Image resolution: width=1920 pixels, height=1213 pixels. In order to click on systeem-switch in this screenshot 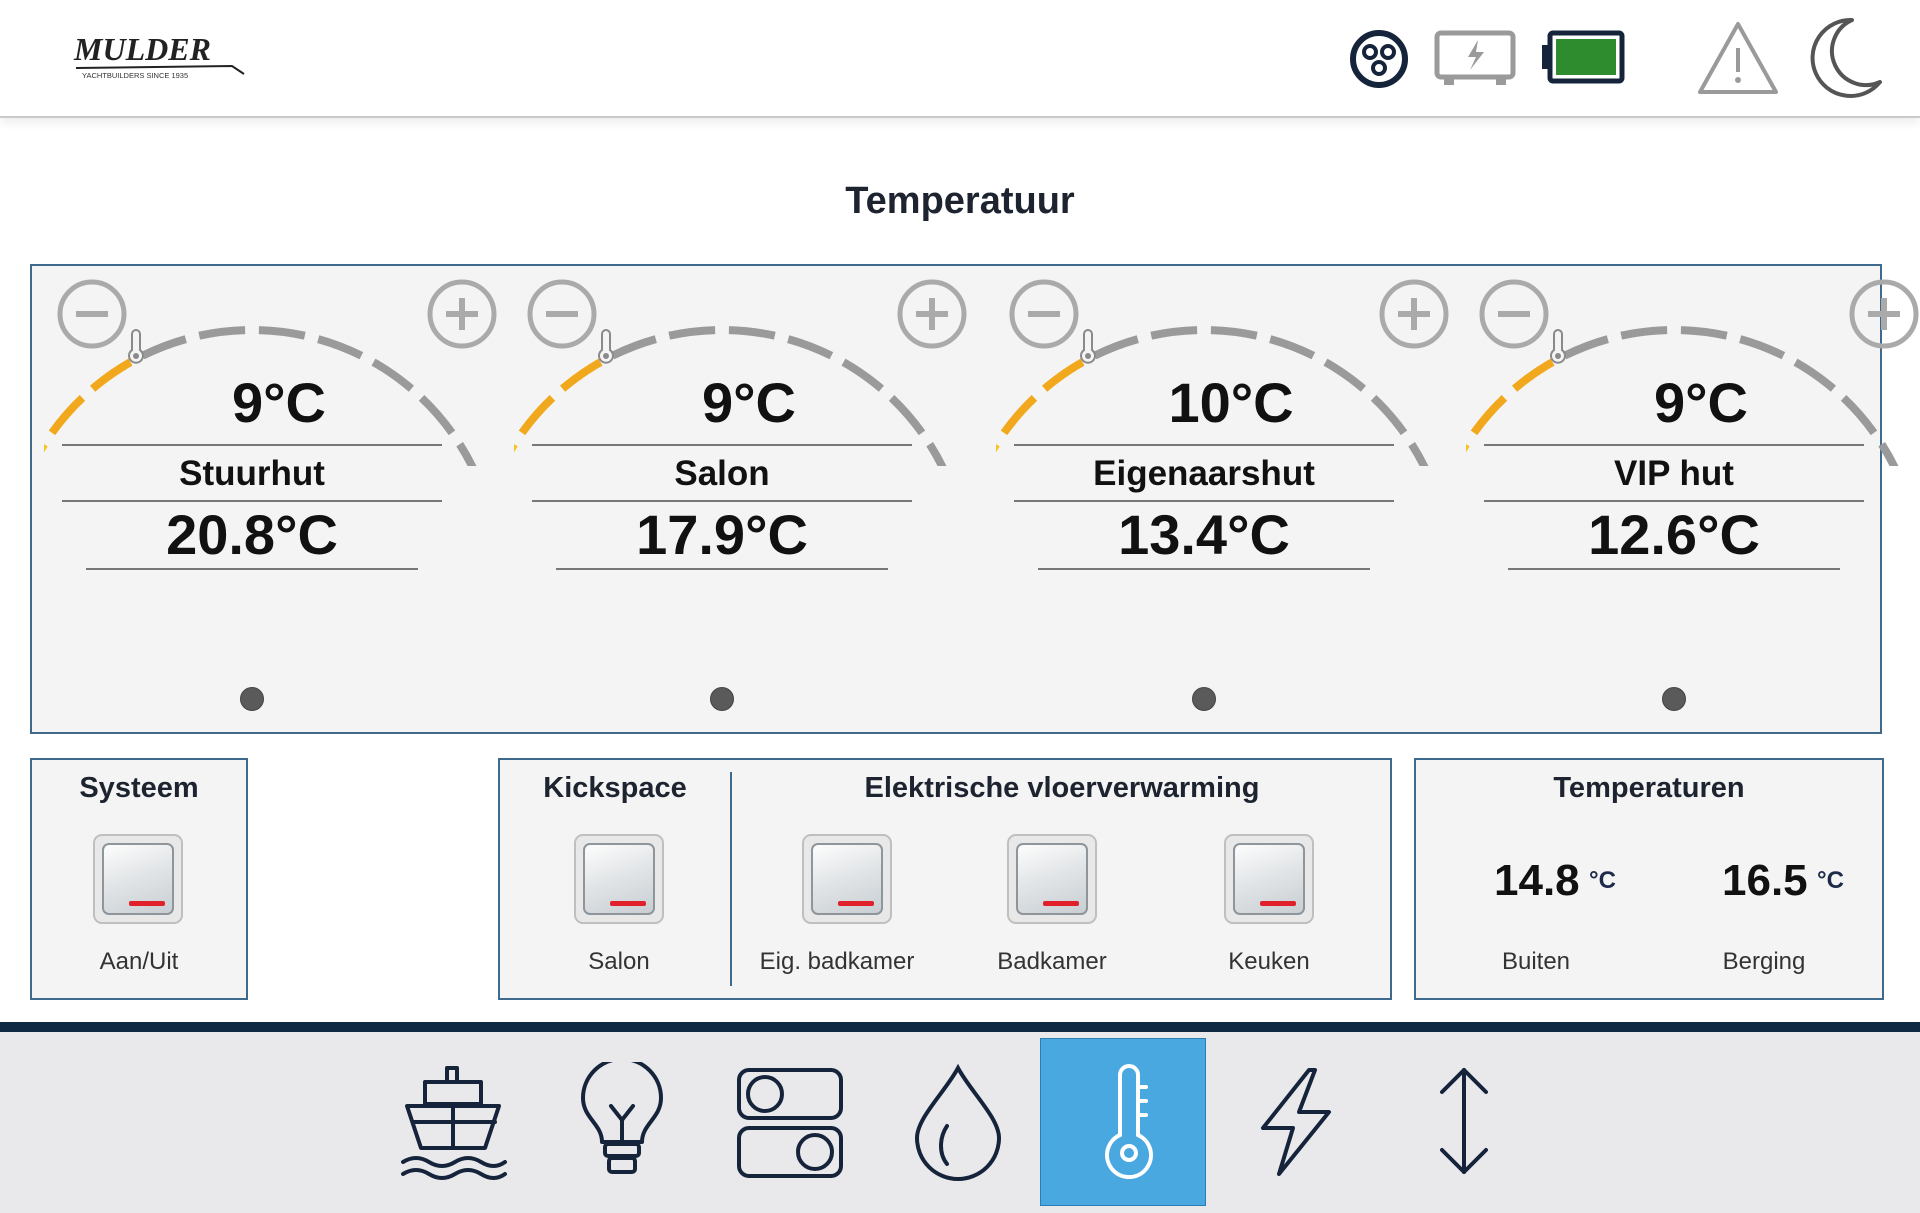, I will do `click(138, 879)`.